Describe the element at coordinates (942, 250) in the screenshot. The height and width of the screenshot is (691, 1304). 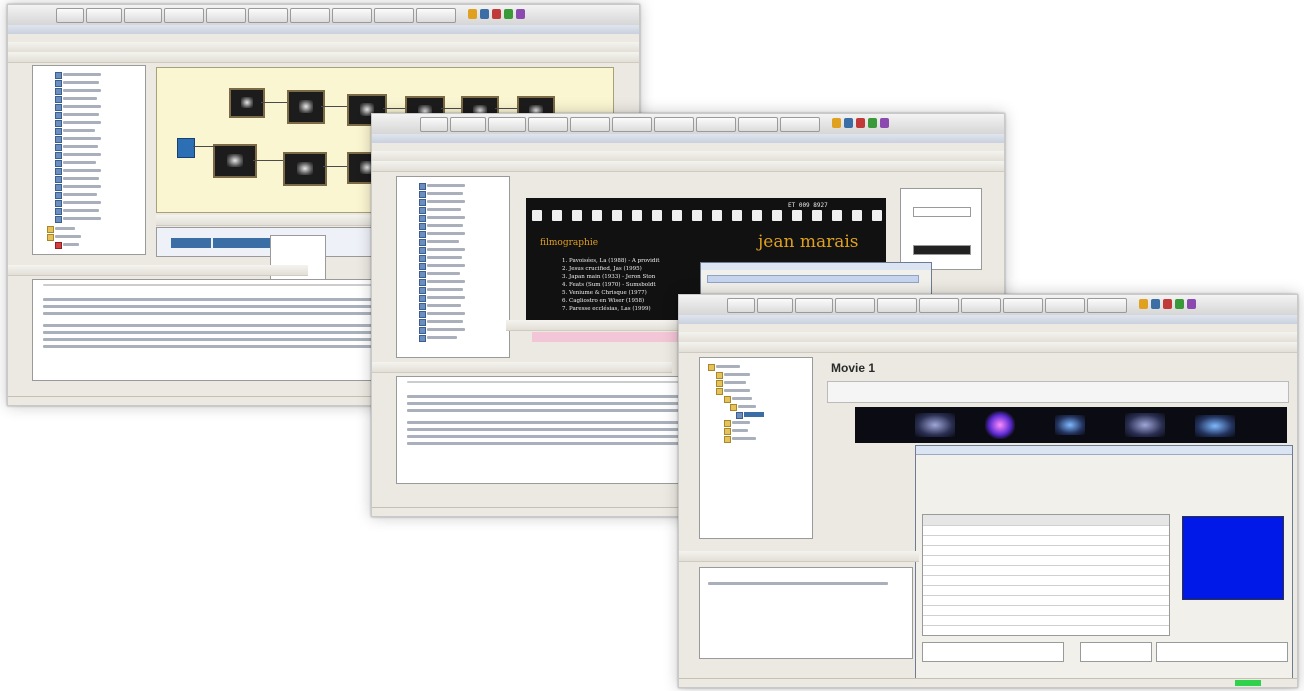
I see `color-swatch` at that location.